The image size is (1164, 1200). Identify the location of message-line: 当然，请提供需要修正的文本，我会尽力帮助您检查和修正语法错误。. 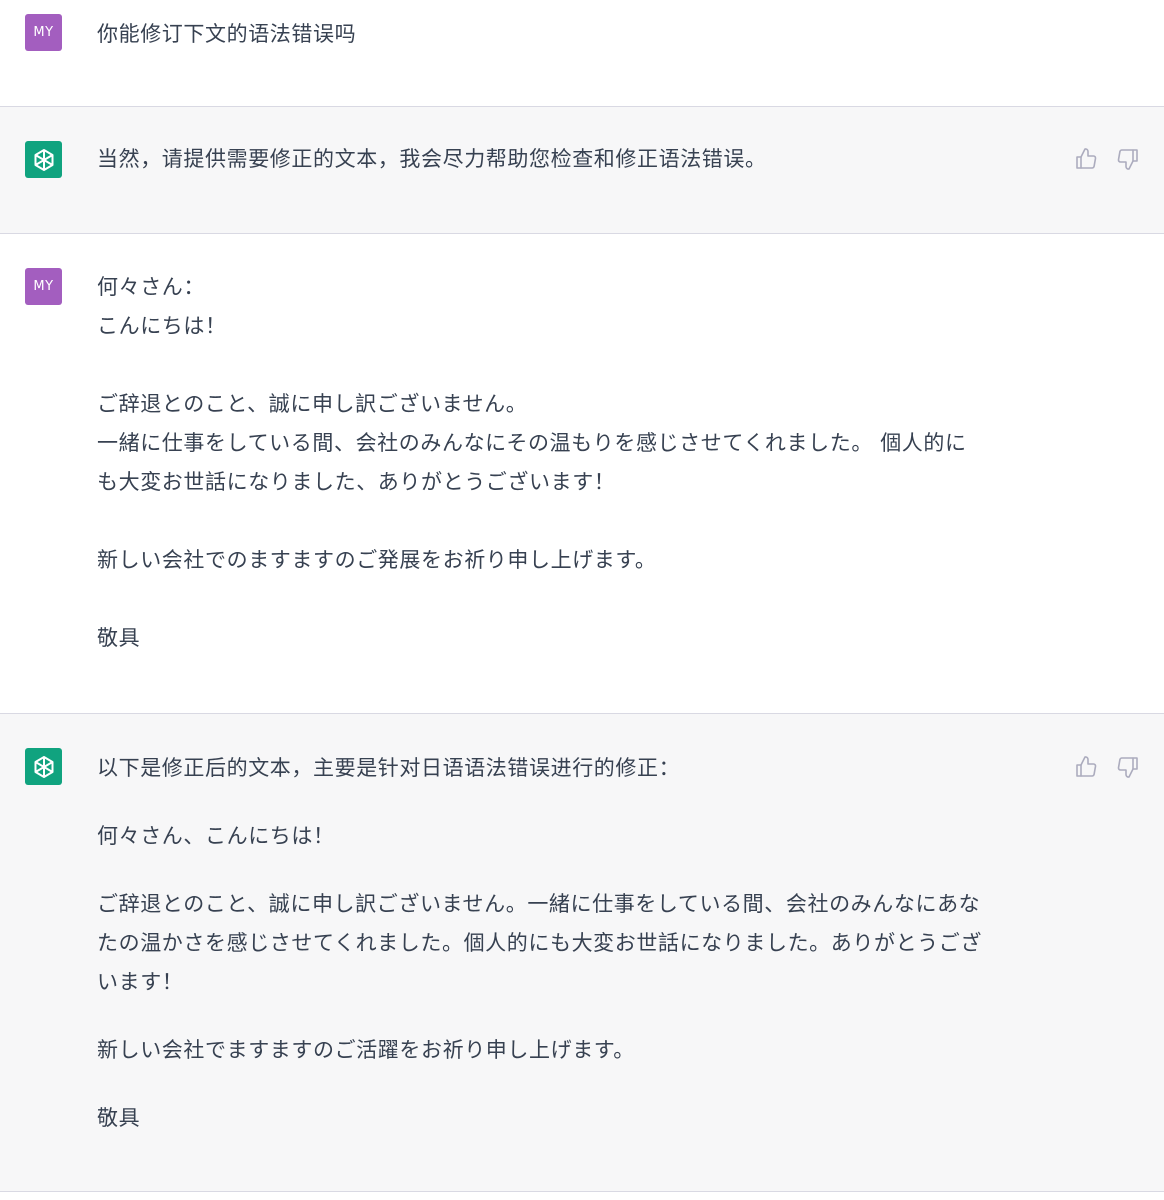
(432, 159).